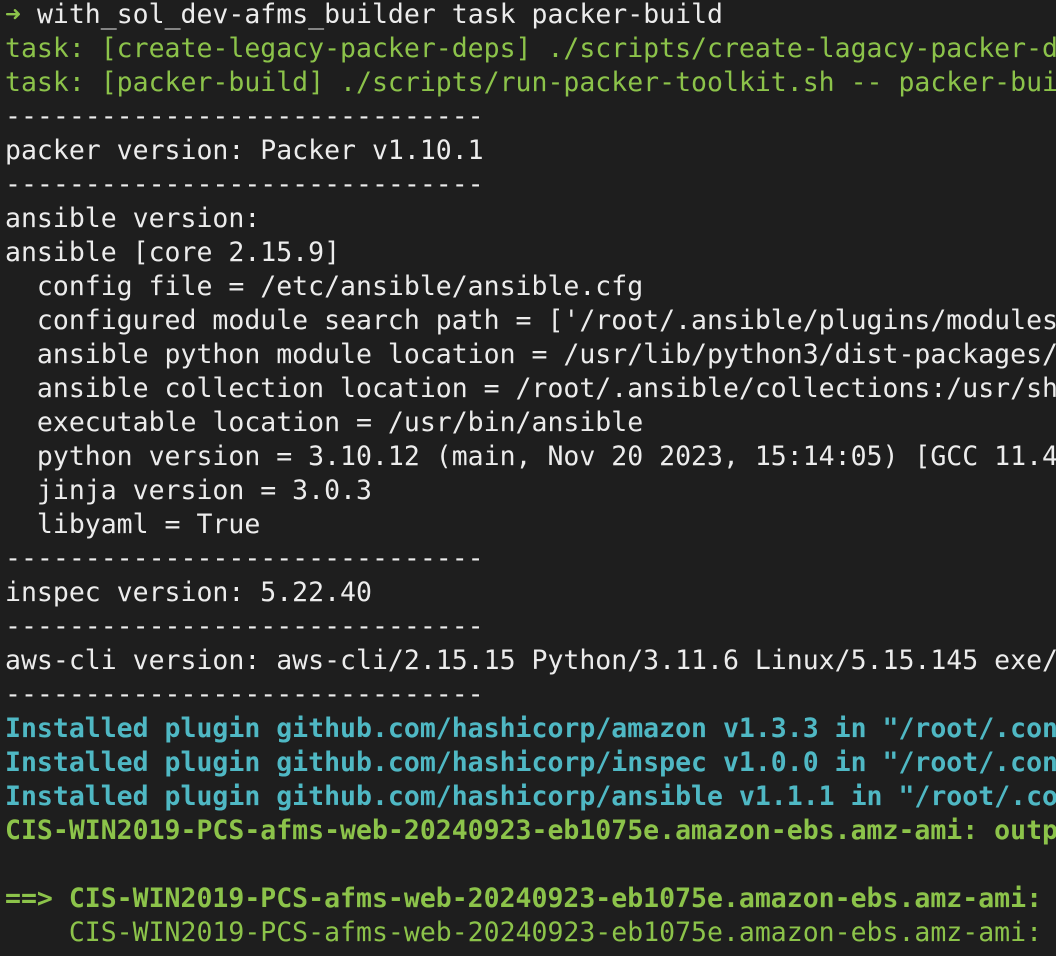 This screenshot has height=956, width=1056. What do you see at coordinates (244, 150) in the screenshot?
I see `output-line: packer version: Packer v1.10.1` at bounding box center [244, 150].